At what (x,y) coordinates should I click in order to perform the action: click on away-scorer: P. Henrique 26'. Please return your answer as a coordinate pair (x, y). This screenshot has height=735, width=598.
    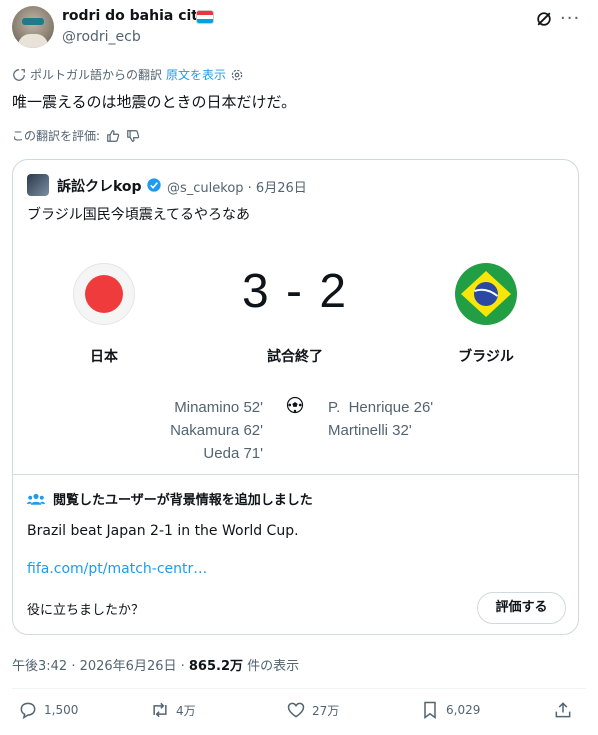
    Looking at the image, I should click on (381, 407).